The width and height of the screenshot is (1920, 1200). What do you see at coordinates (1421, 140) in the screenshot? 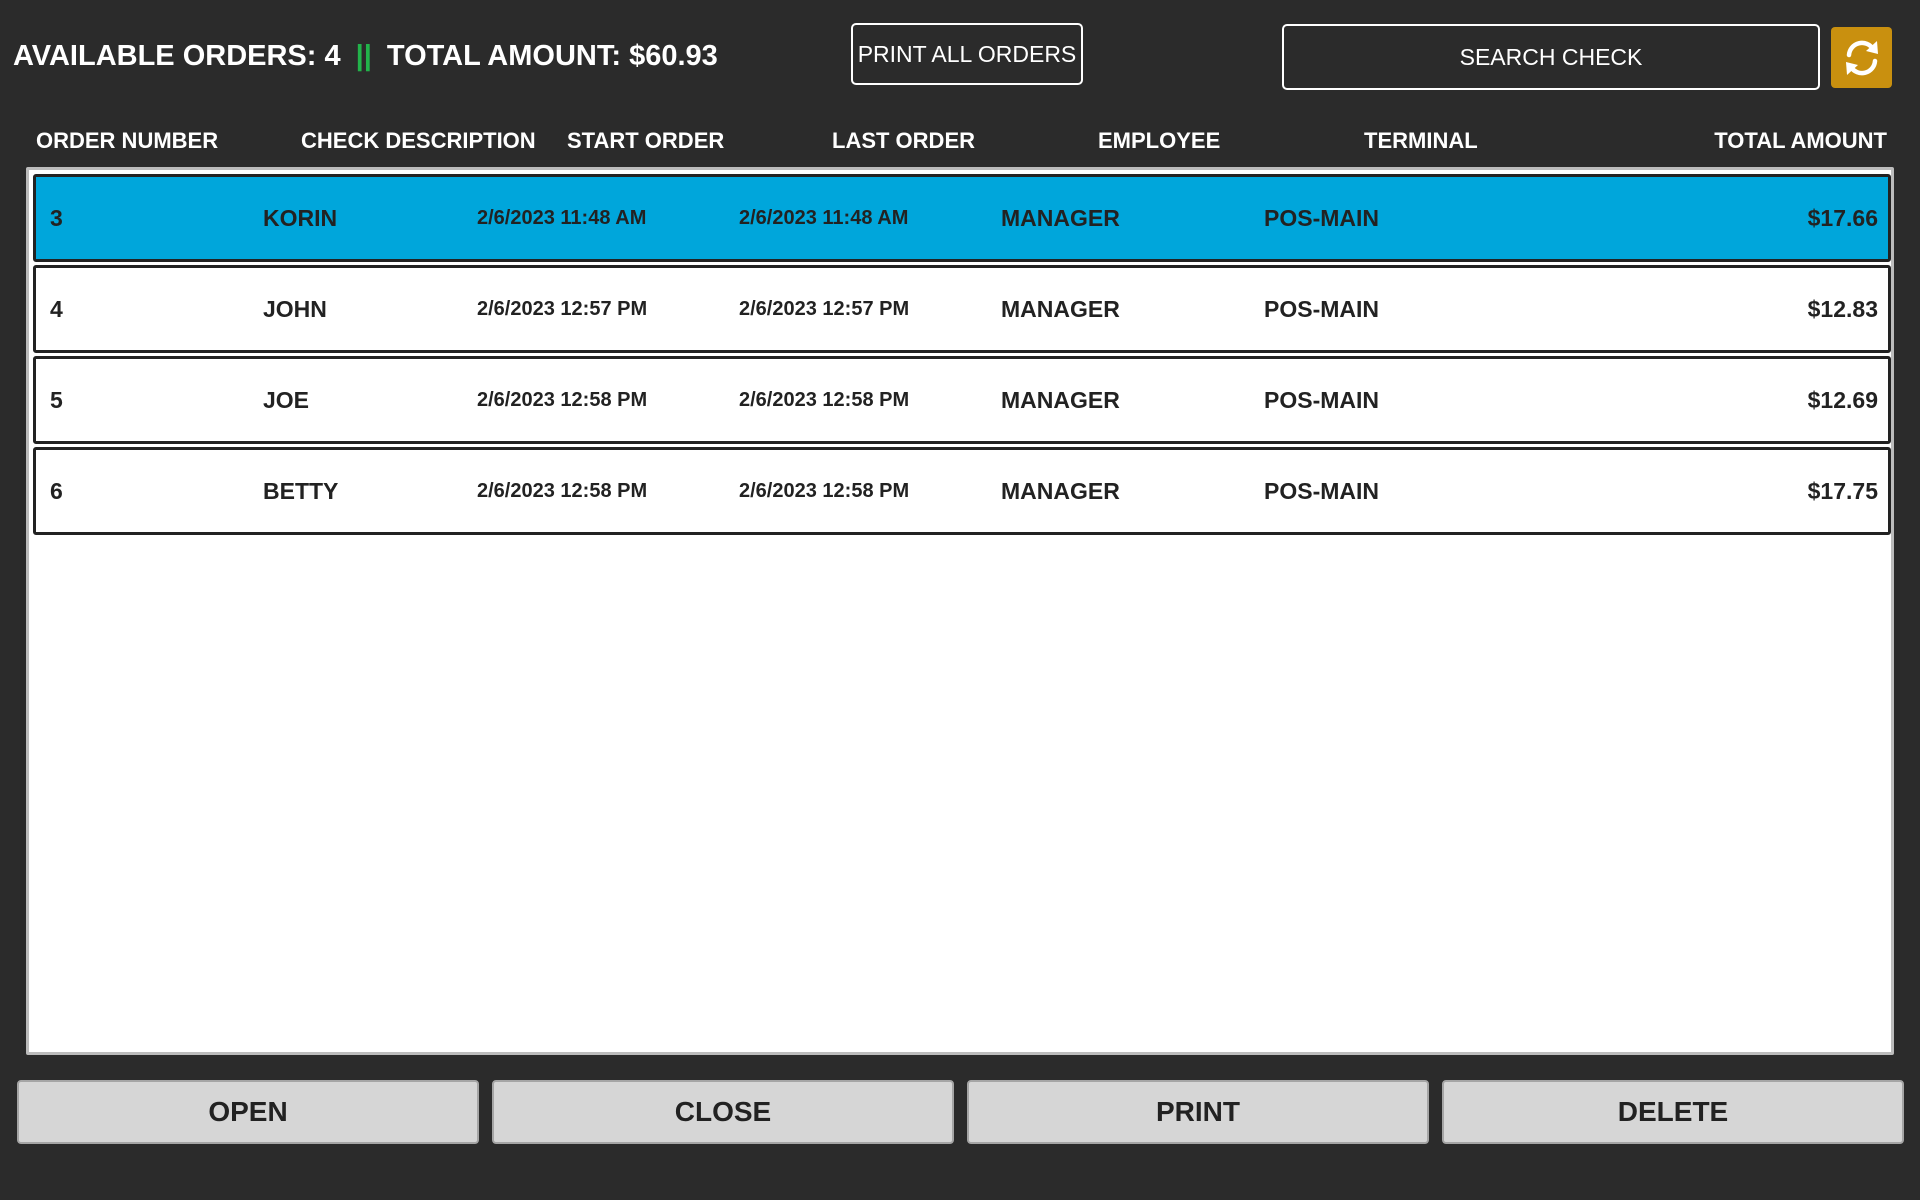
I see `column-header-terminal: TERMINAL` at bounding box center [1421, 140].